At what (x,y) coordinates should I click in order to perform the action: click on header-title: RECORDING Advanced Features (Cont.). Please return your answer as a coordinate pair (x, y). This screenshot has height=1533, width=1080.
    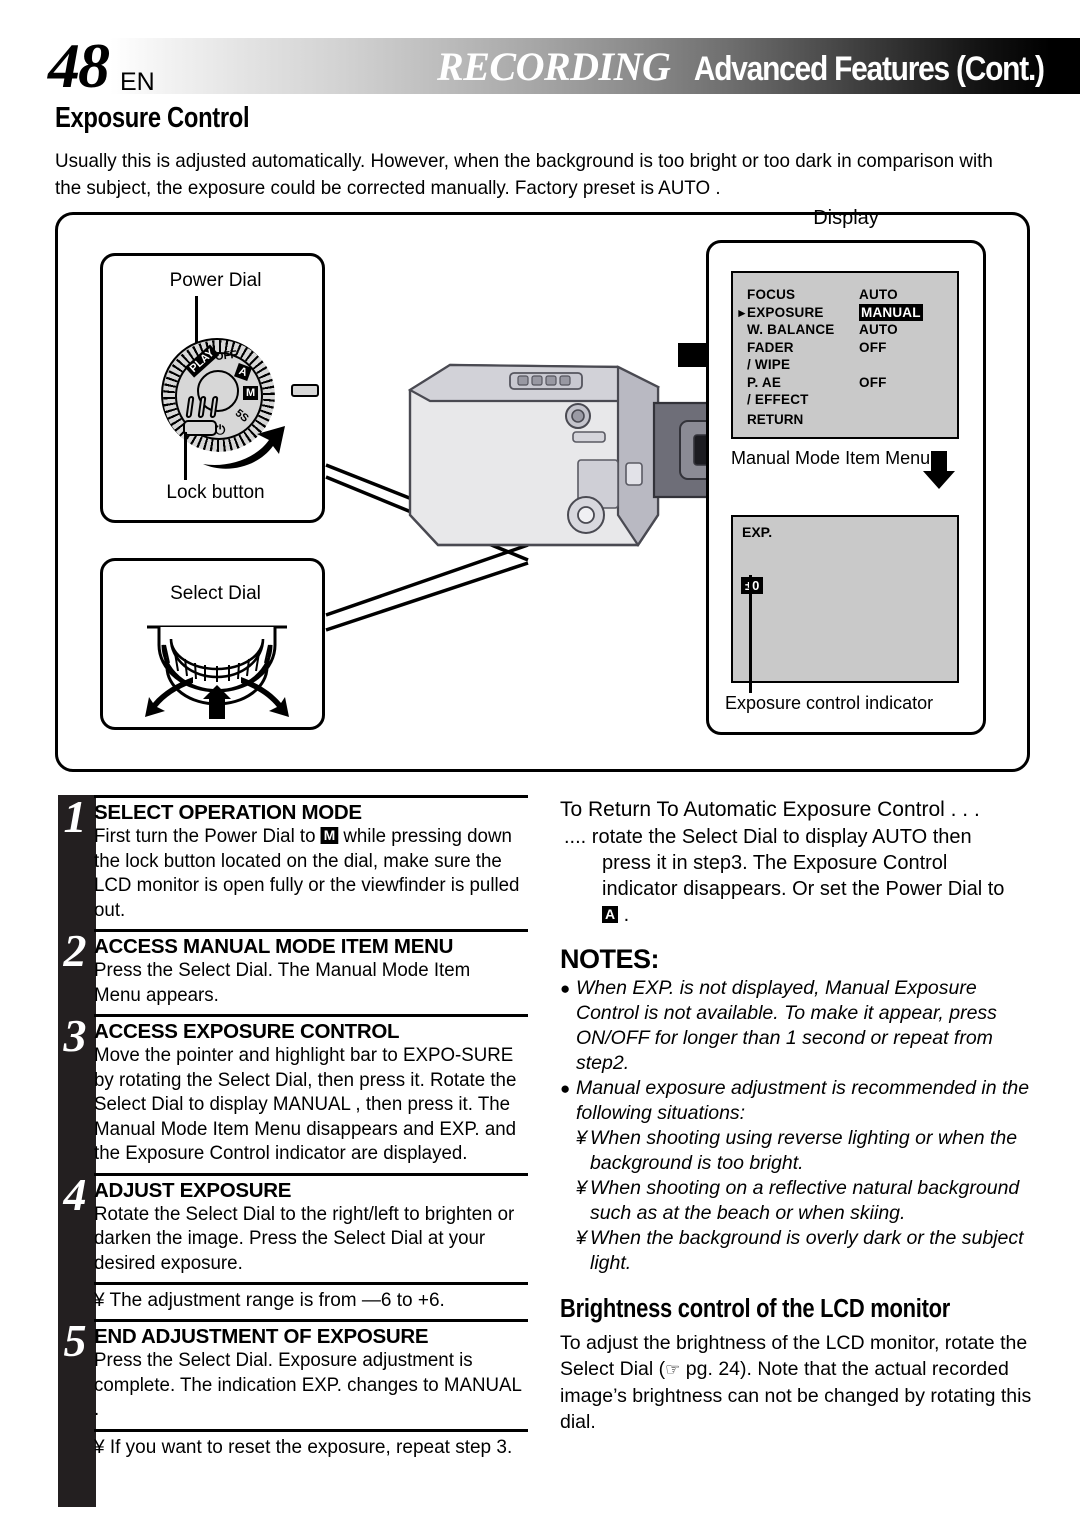
    Looking at the image, I should click on (752, 66).